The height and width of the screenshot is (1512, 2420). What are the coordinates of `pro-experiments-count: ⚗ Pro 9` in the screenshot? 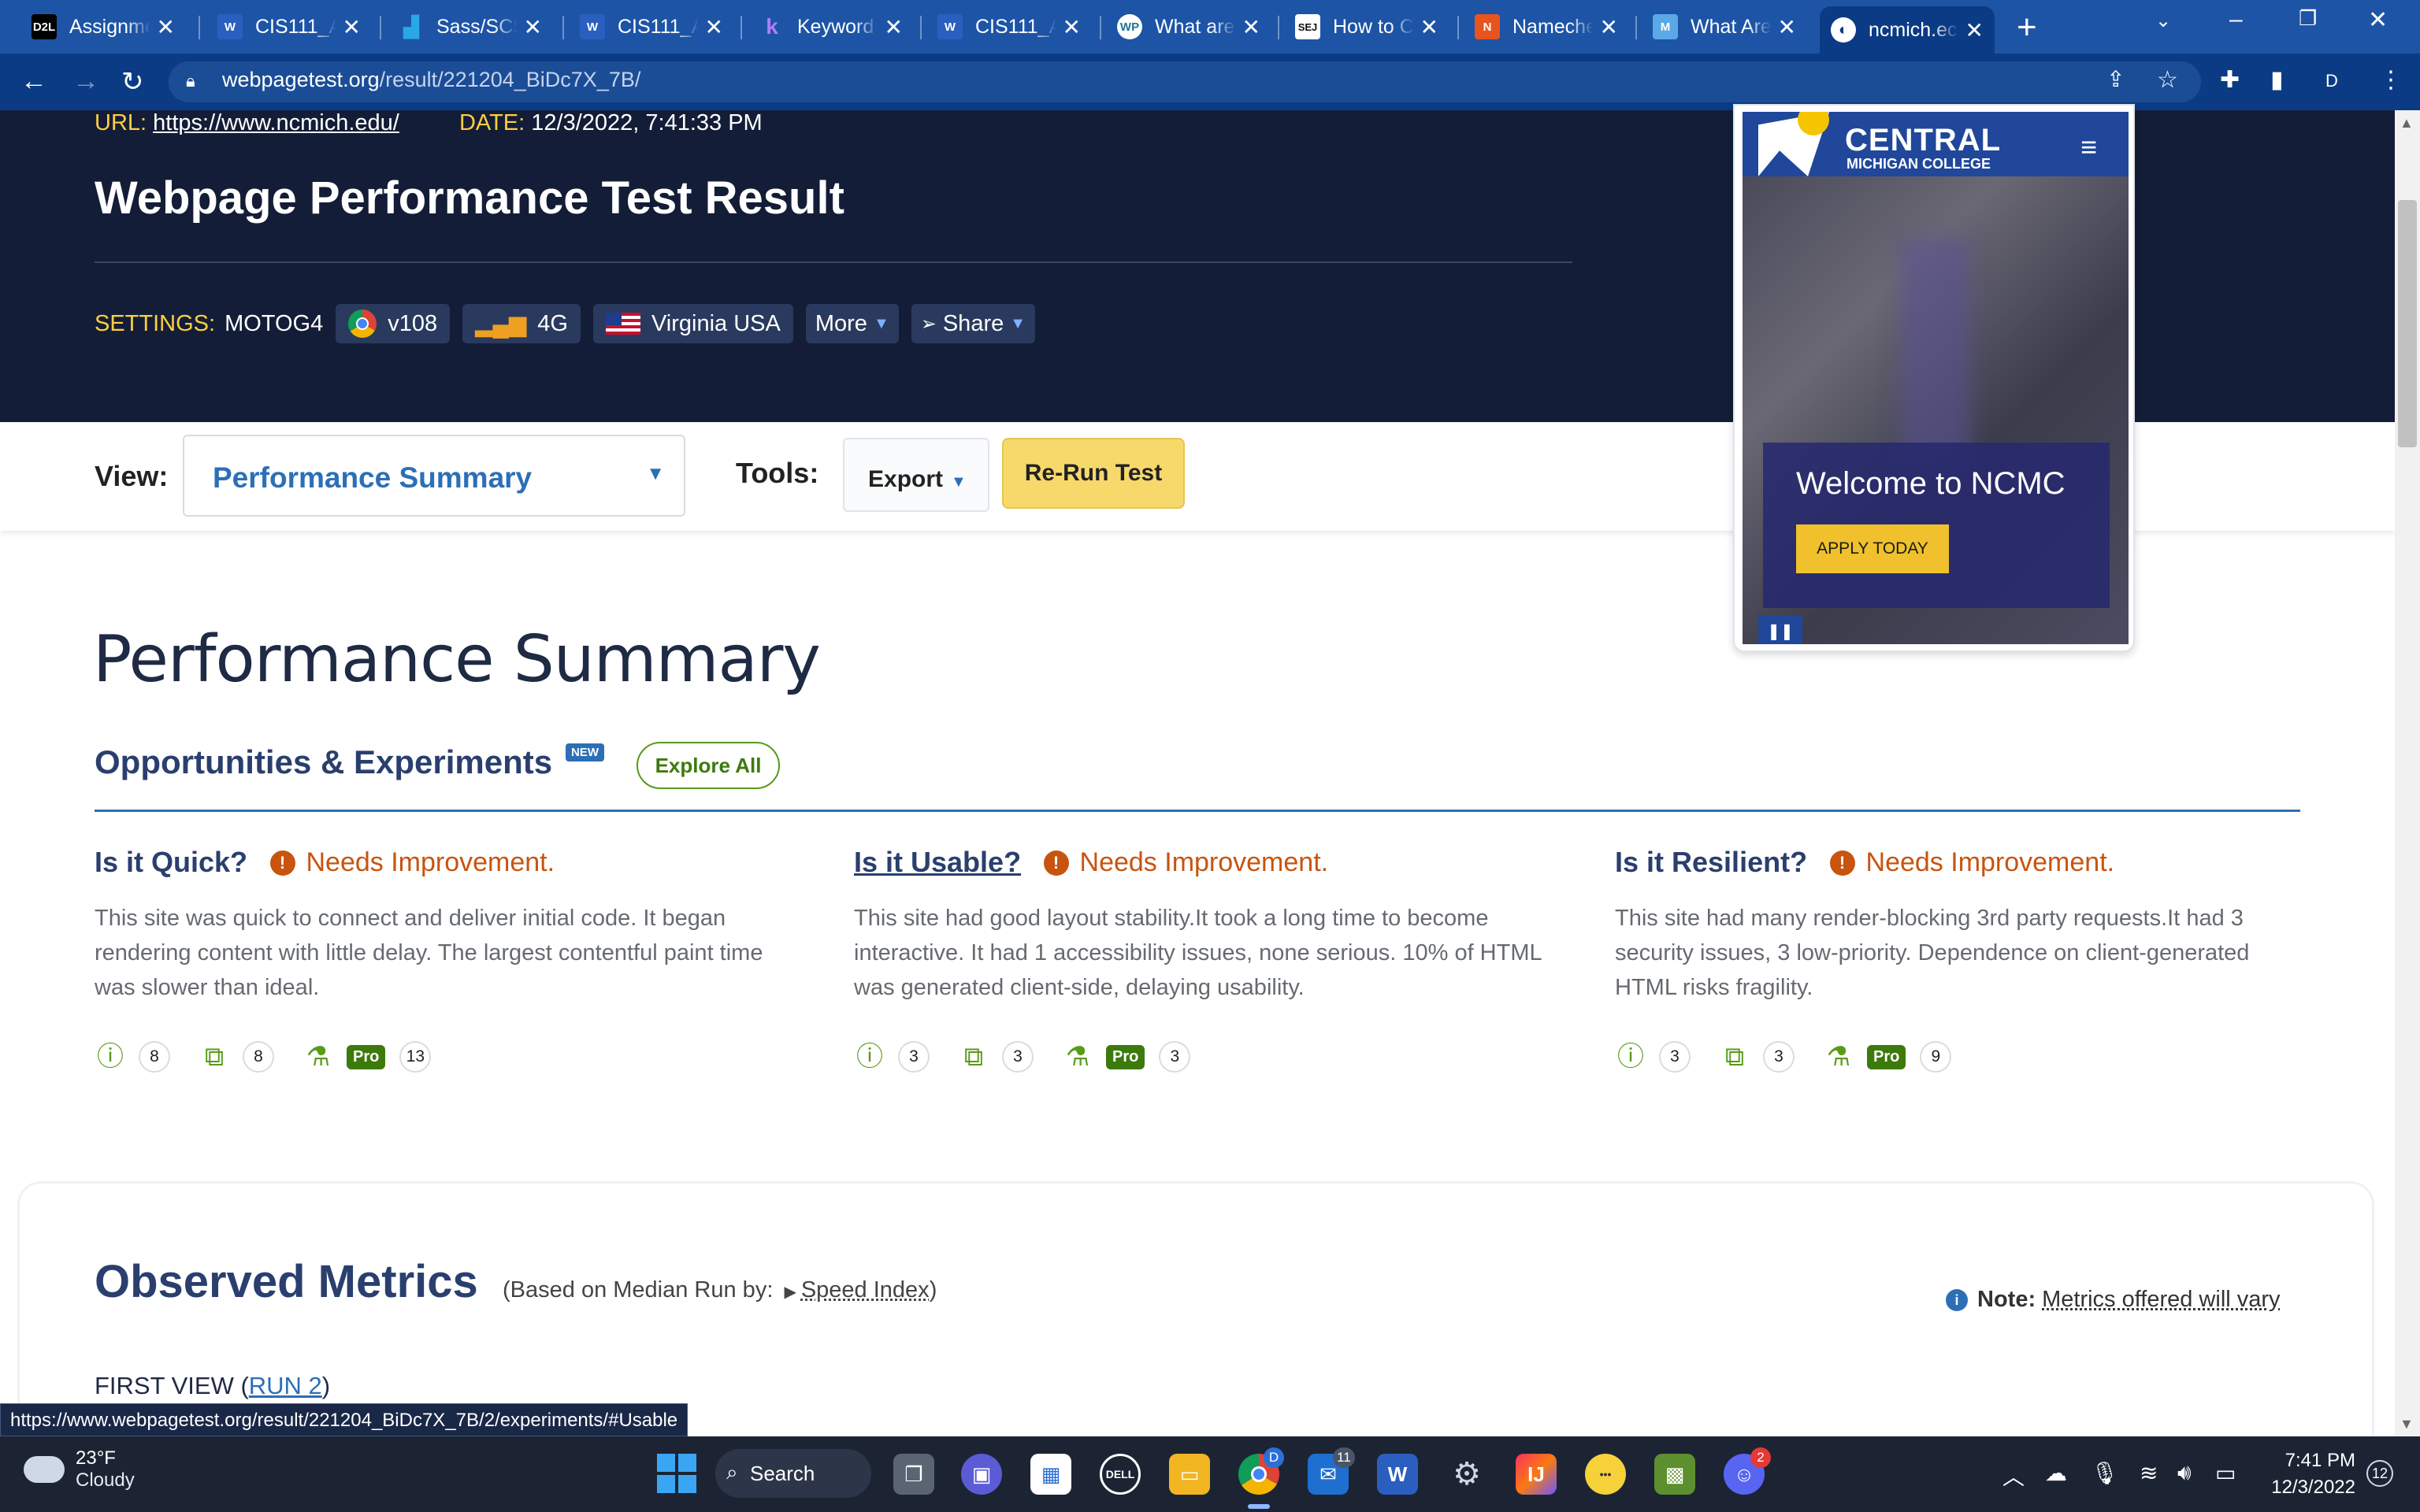 It's located at (1887, 1057).